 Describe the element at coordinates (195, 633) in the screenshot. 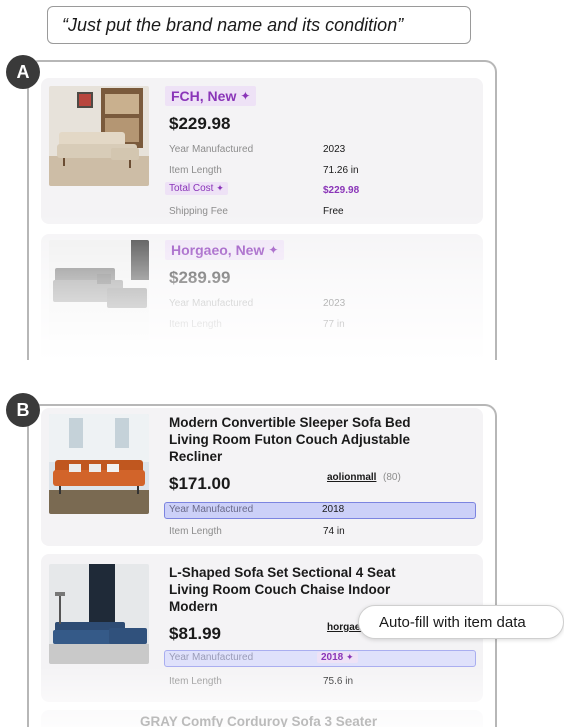

I see `listing-price: $81.99` at that location.